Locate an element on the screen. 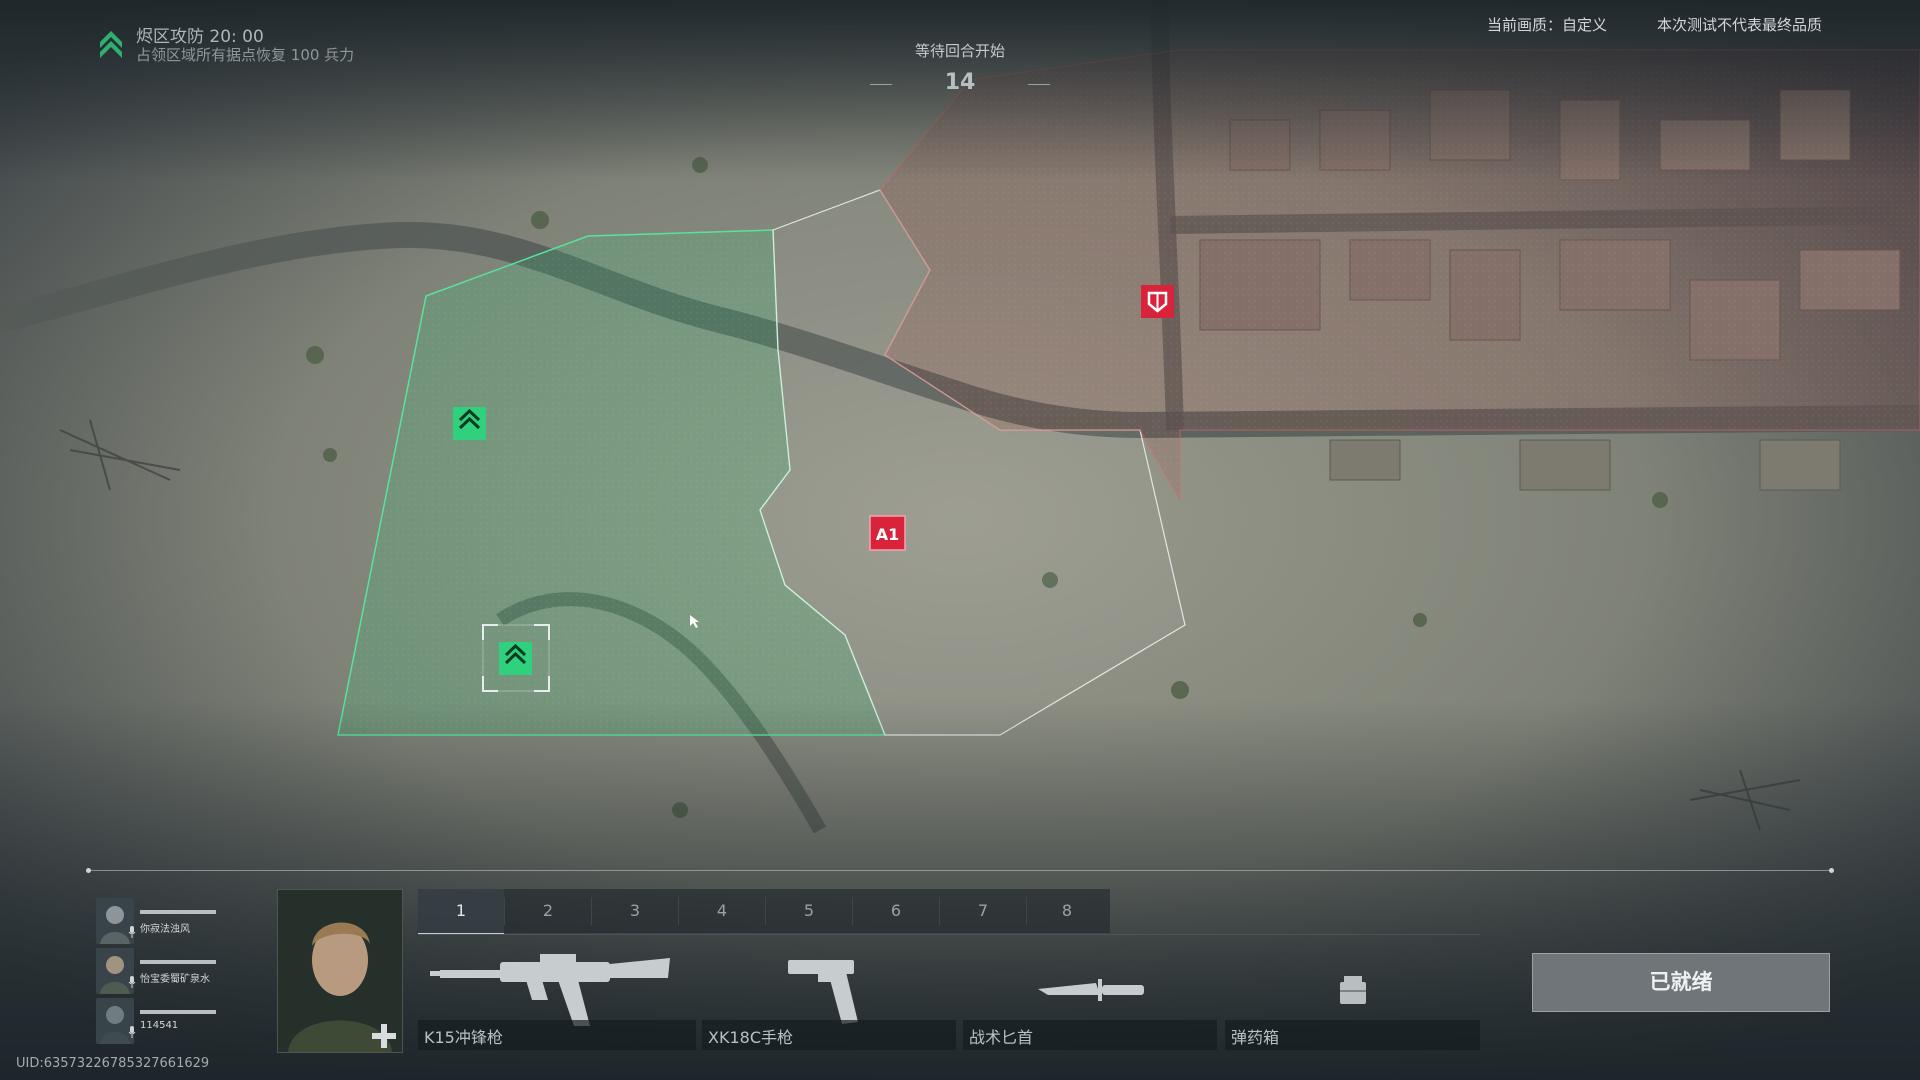 This screenshot has width=1920, height=1080. user-id: UID:635732267853276616​29 is located at coordinates (113, 1063).